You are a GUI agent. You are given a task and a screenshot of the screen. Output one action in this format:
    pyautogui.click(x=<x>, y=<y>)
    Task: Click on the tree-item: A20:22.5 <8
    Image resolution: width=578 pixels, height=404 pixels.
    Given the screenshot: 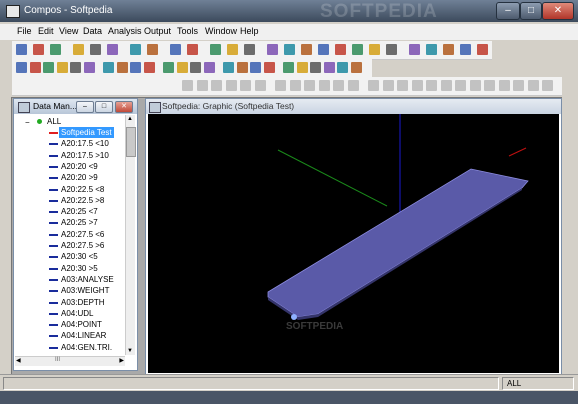 What is the action you would take?
    pyautogui.click(x=70, y=189)
    